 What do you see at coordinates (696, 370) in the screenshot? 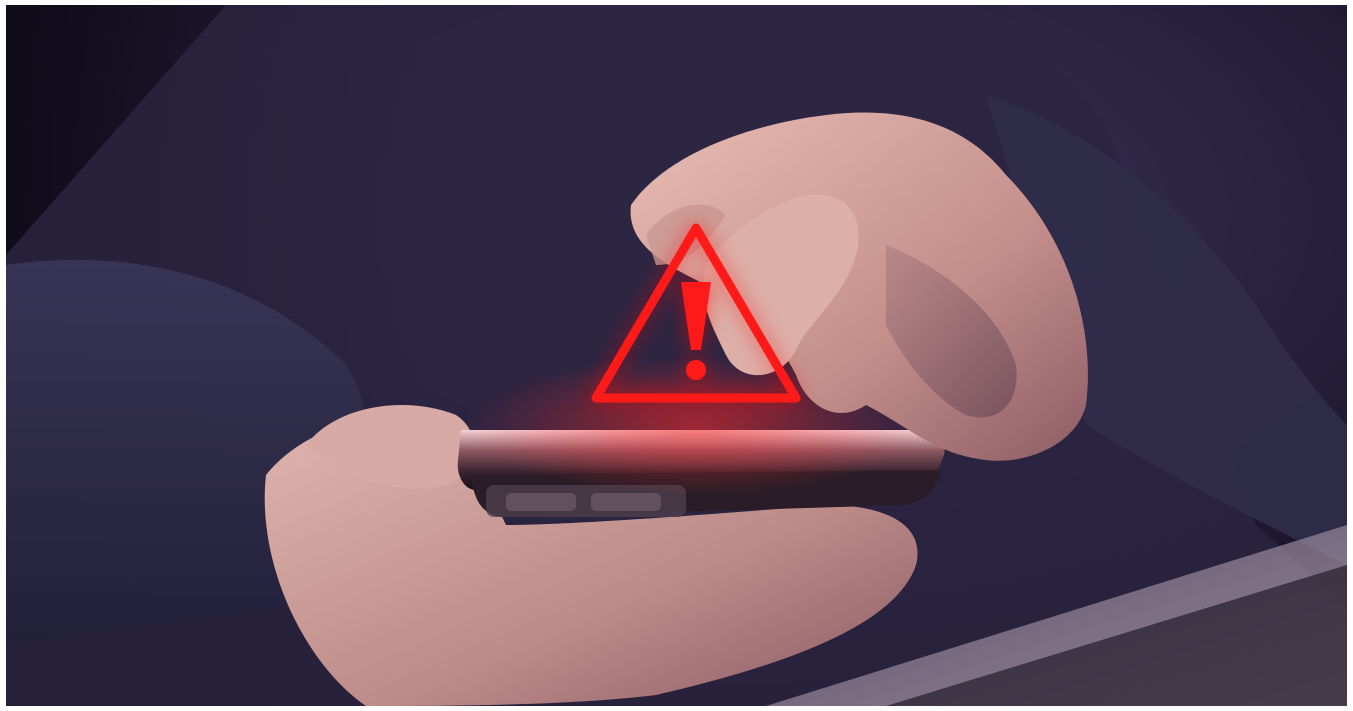
I see `exclamation-dot` at bounding box center [696, 370].